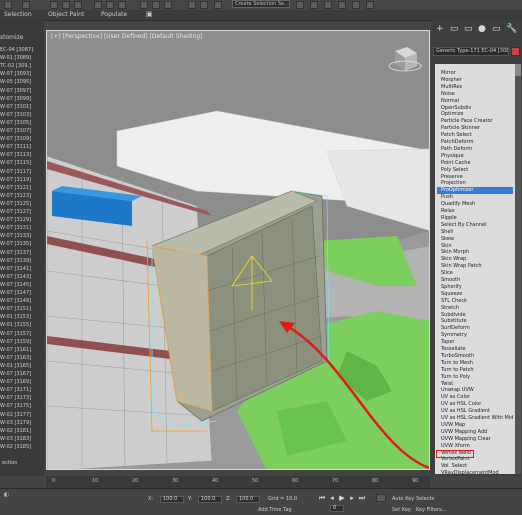 The image size is (522, 515). What do you see at coordinates (21, 285) in the screenshot?
I see `scene-list-item: W-07 [3145]` at bounding box center [21, 285].